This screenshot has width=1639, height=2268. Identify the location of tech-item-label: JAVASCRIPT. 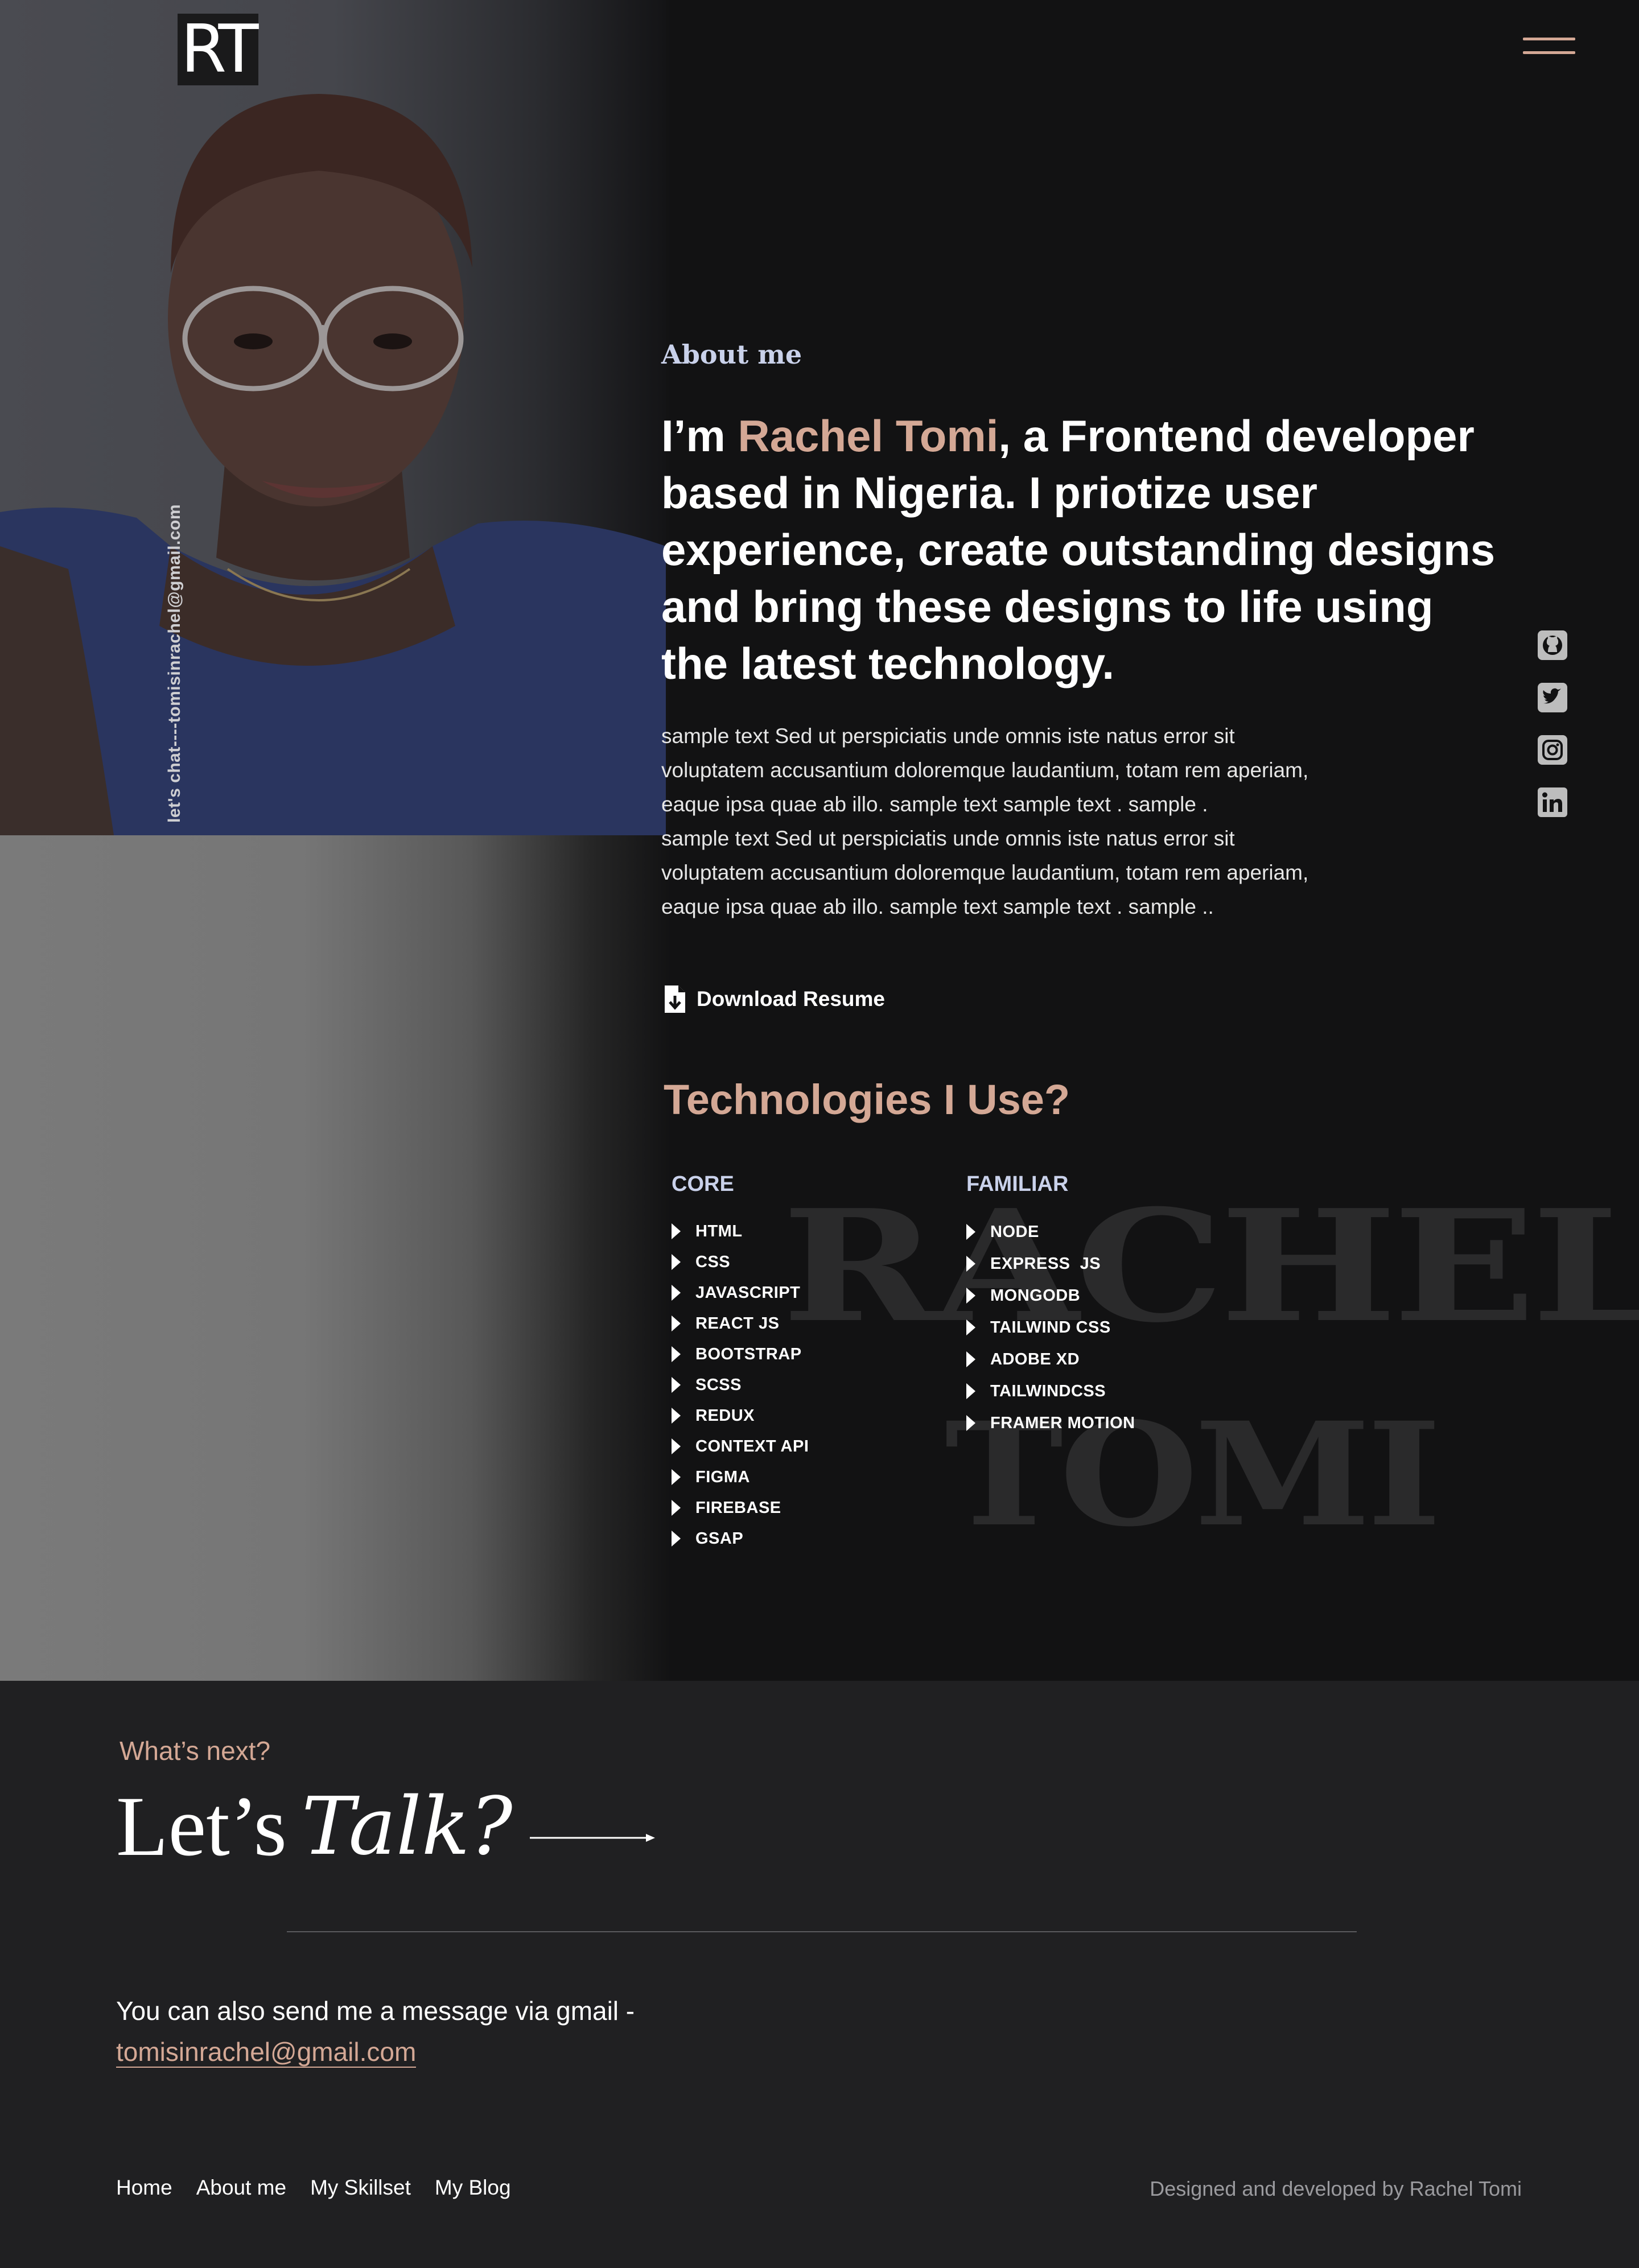
(748, 1293).